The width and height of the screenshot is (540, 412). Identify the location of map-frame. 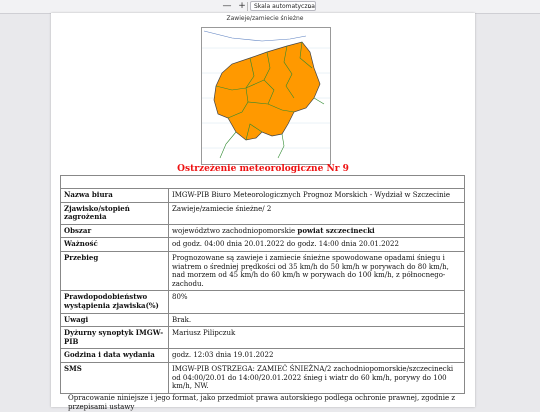
(266, 96).